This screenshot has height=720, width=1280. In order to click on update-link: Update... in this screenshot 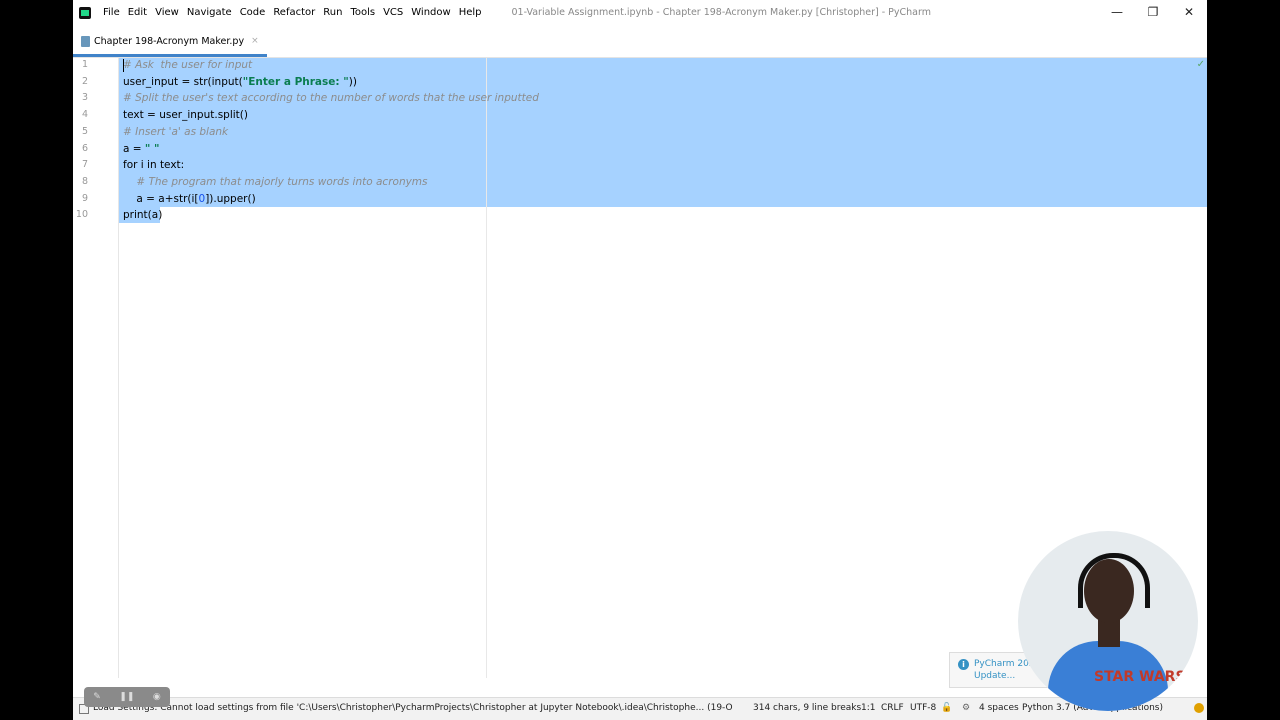, I will do `click(994, 676)`.